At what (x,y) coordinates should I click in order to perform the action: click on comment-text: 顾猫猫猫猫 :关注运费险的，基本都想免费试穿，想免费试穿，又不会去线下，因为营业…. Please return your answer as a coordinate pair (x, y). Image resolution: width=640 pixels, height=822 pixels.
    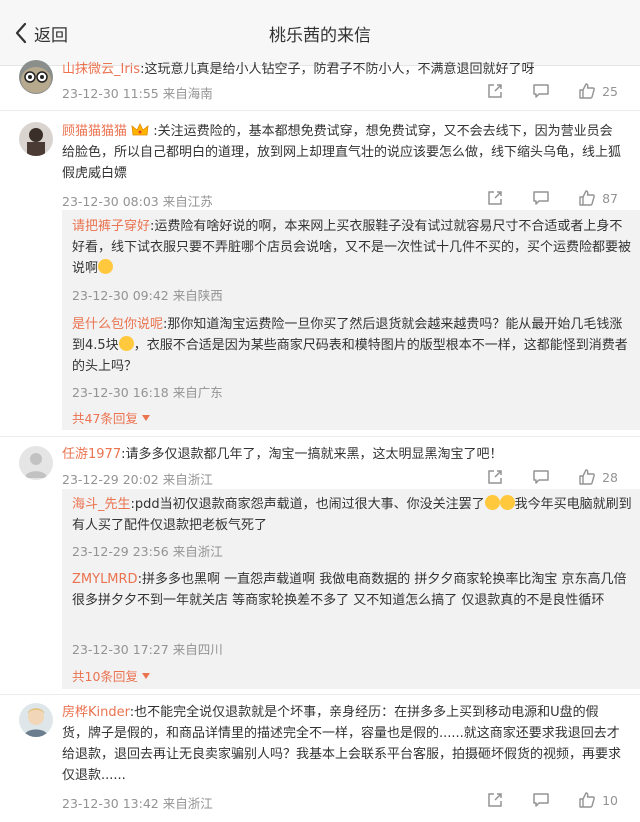
    Looking at the image, I should click on (342, 152).